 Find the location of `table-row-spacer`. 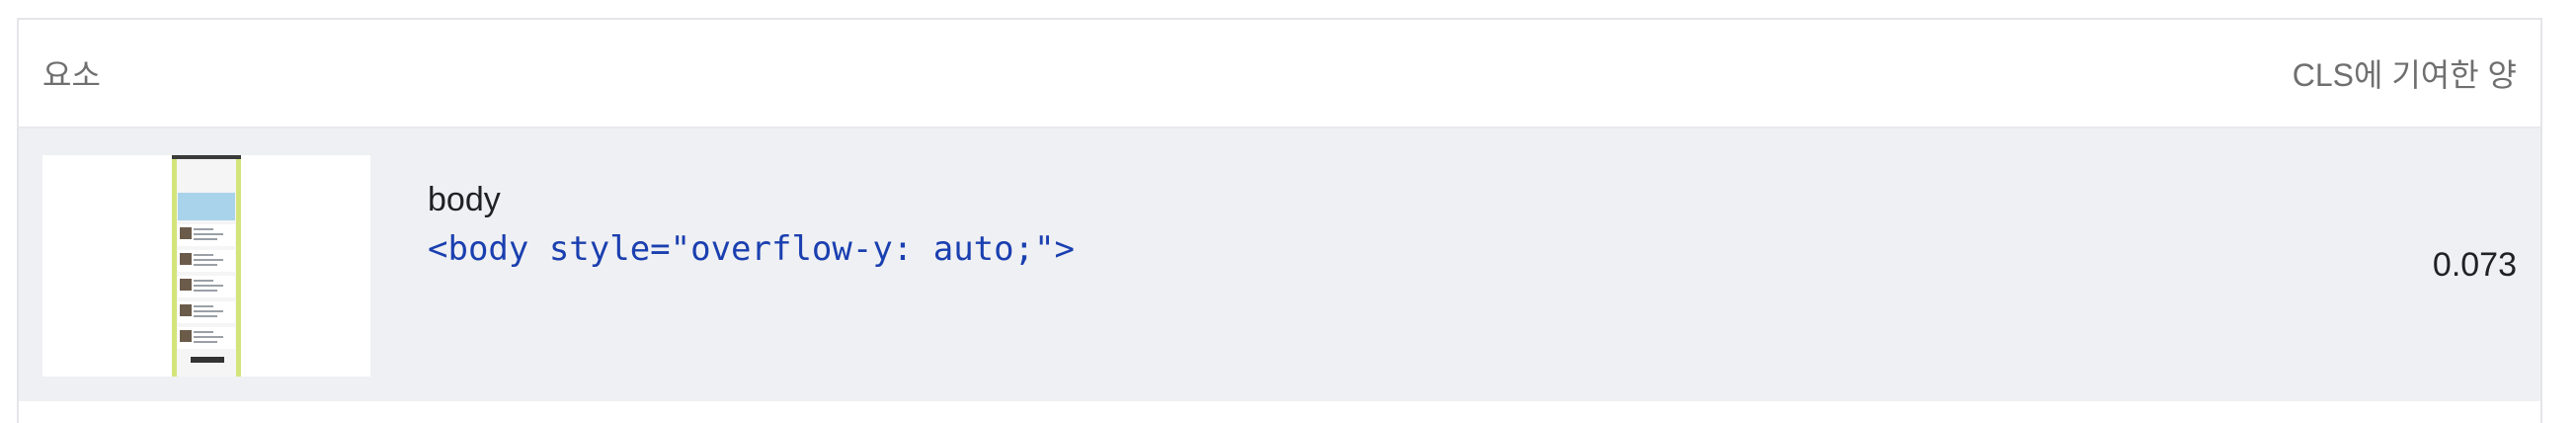

table-row-spacer is located at coordinates (1279, 412).